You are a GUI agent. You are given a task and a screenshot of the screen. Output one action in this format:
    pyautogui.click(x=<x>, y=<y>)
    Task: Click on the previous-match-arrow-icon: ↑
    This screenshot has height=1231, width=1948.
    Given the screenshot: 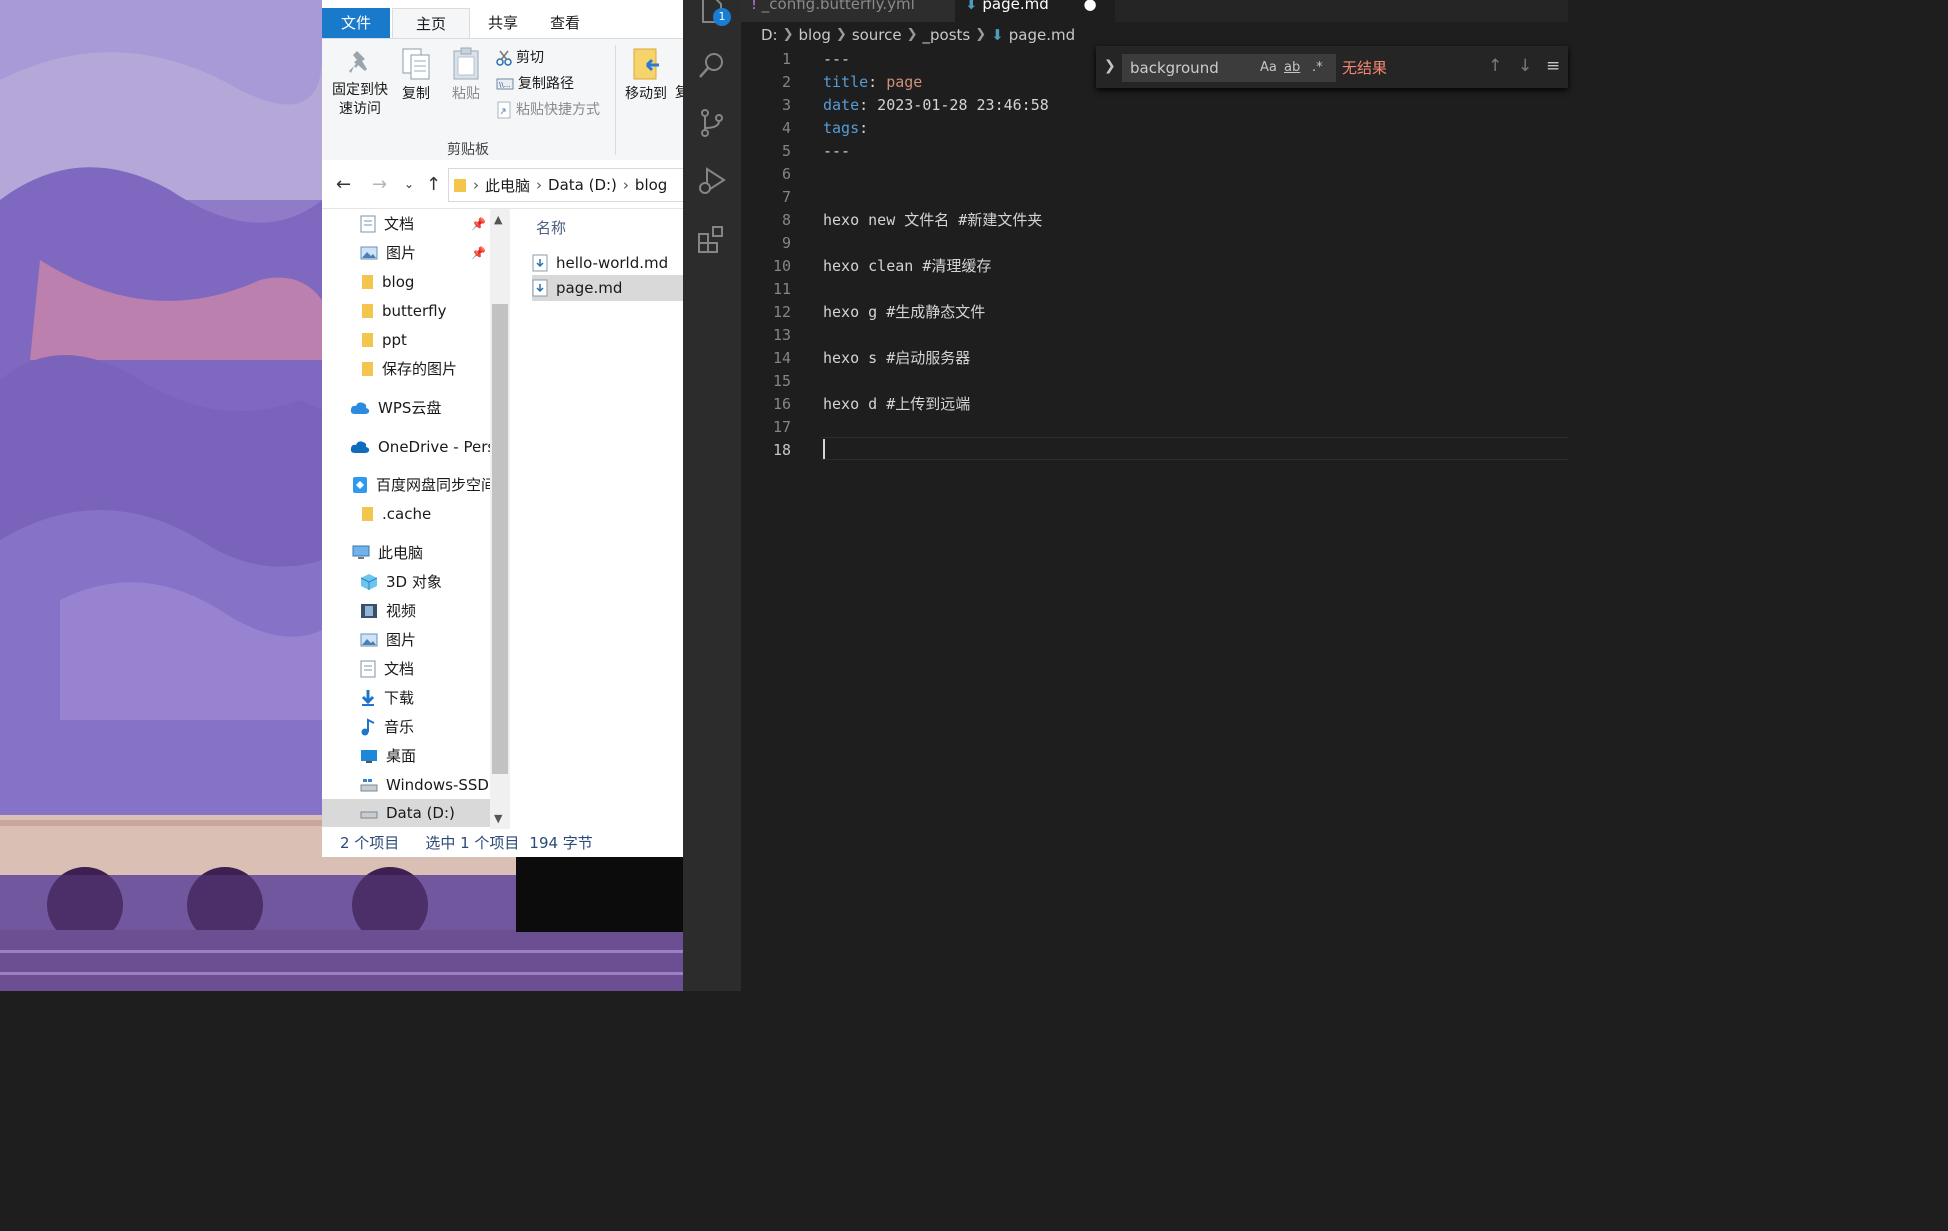 What is the action you would take?
    pyautogui.click(x=1495, y=66)
    